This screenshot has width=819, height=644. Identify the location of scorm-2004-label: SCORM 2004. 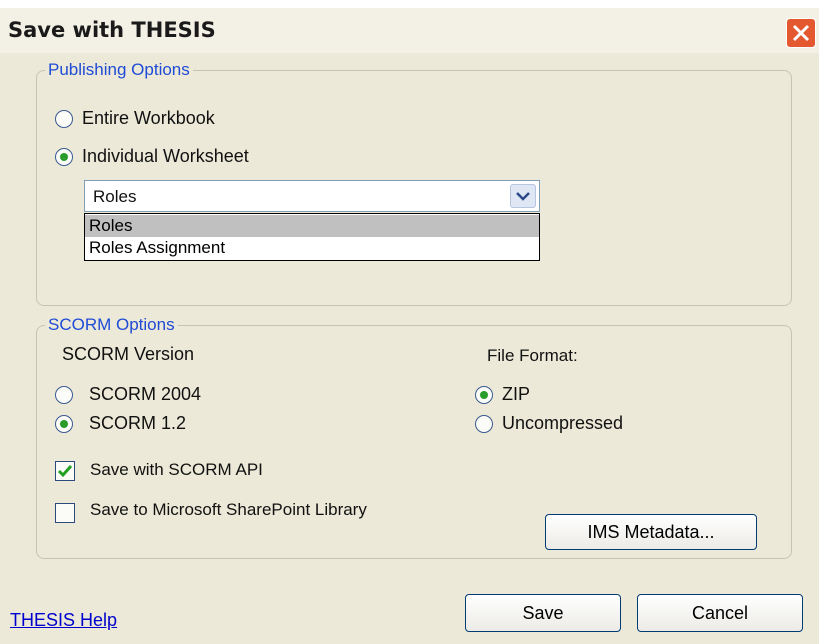
(145, 394).